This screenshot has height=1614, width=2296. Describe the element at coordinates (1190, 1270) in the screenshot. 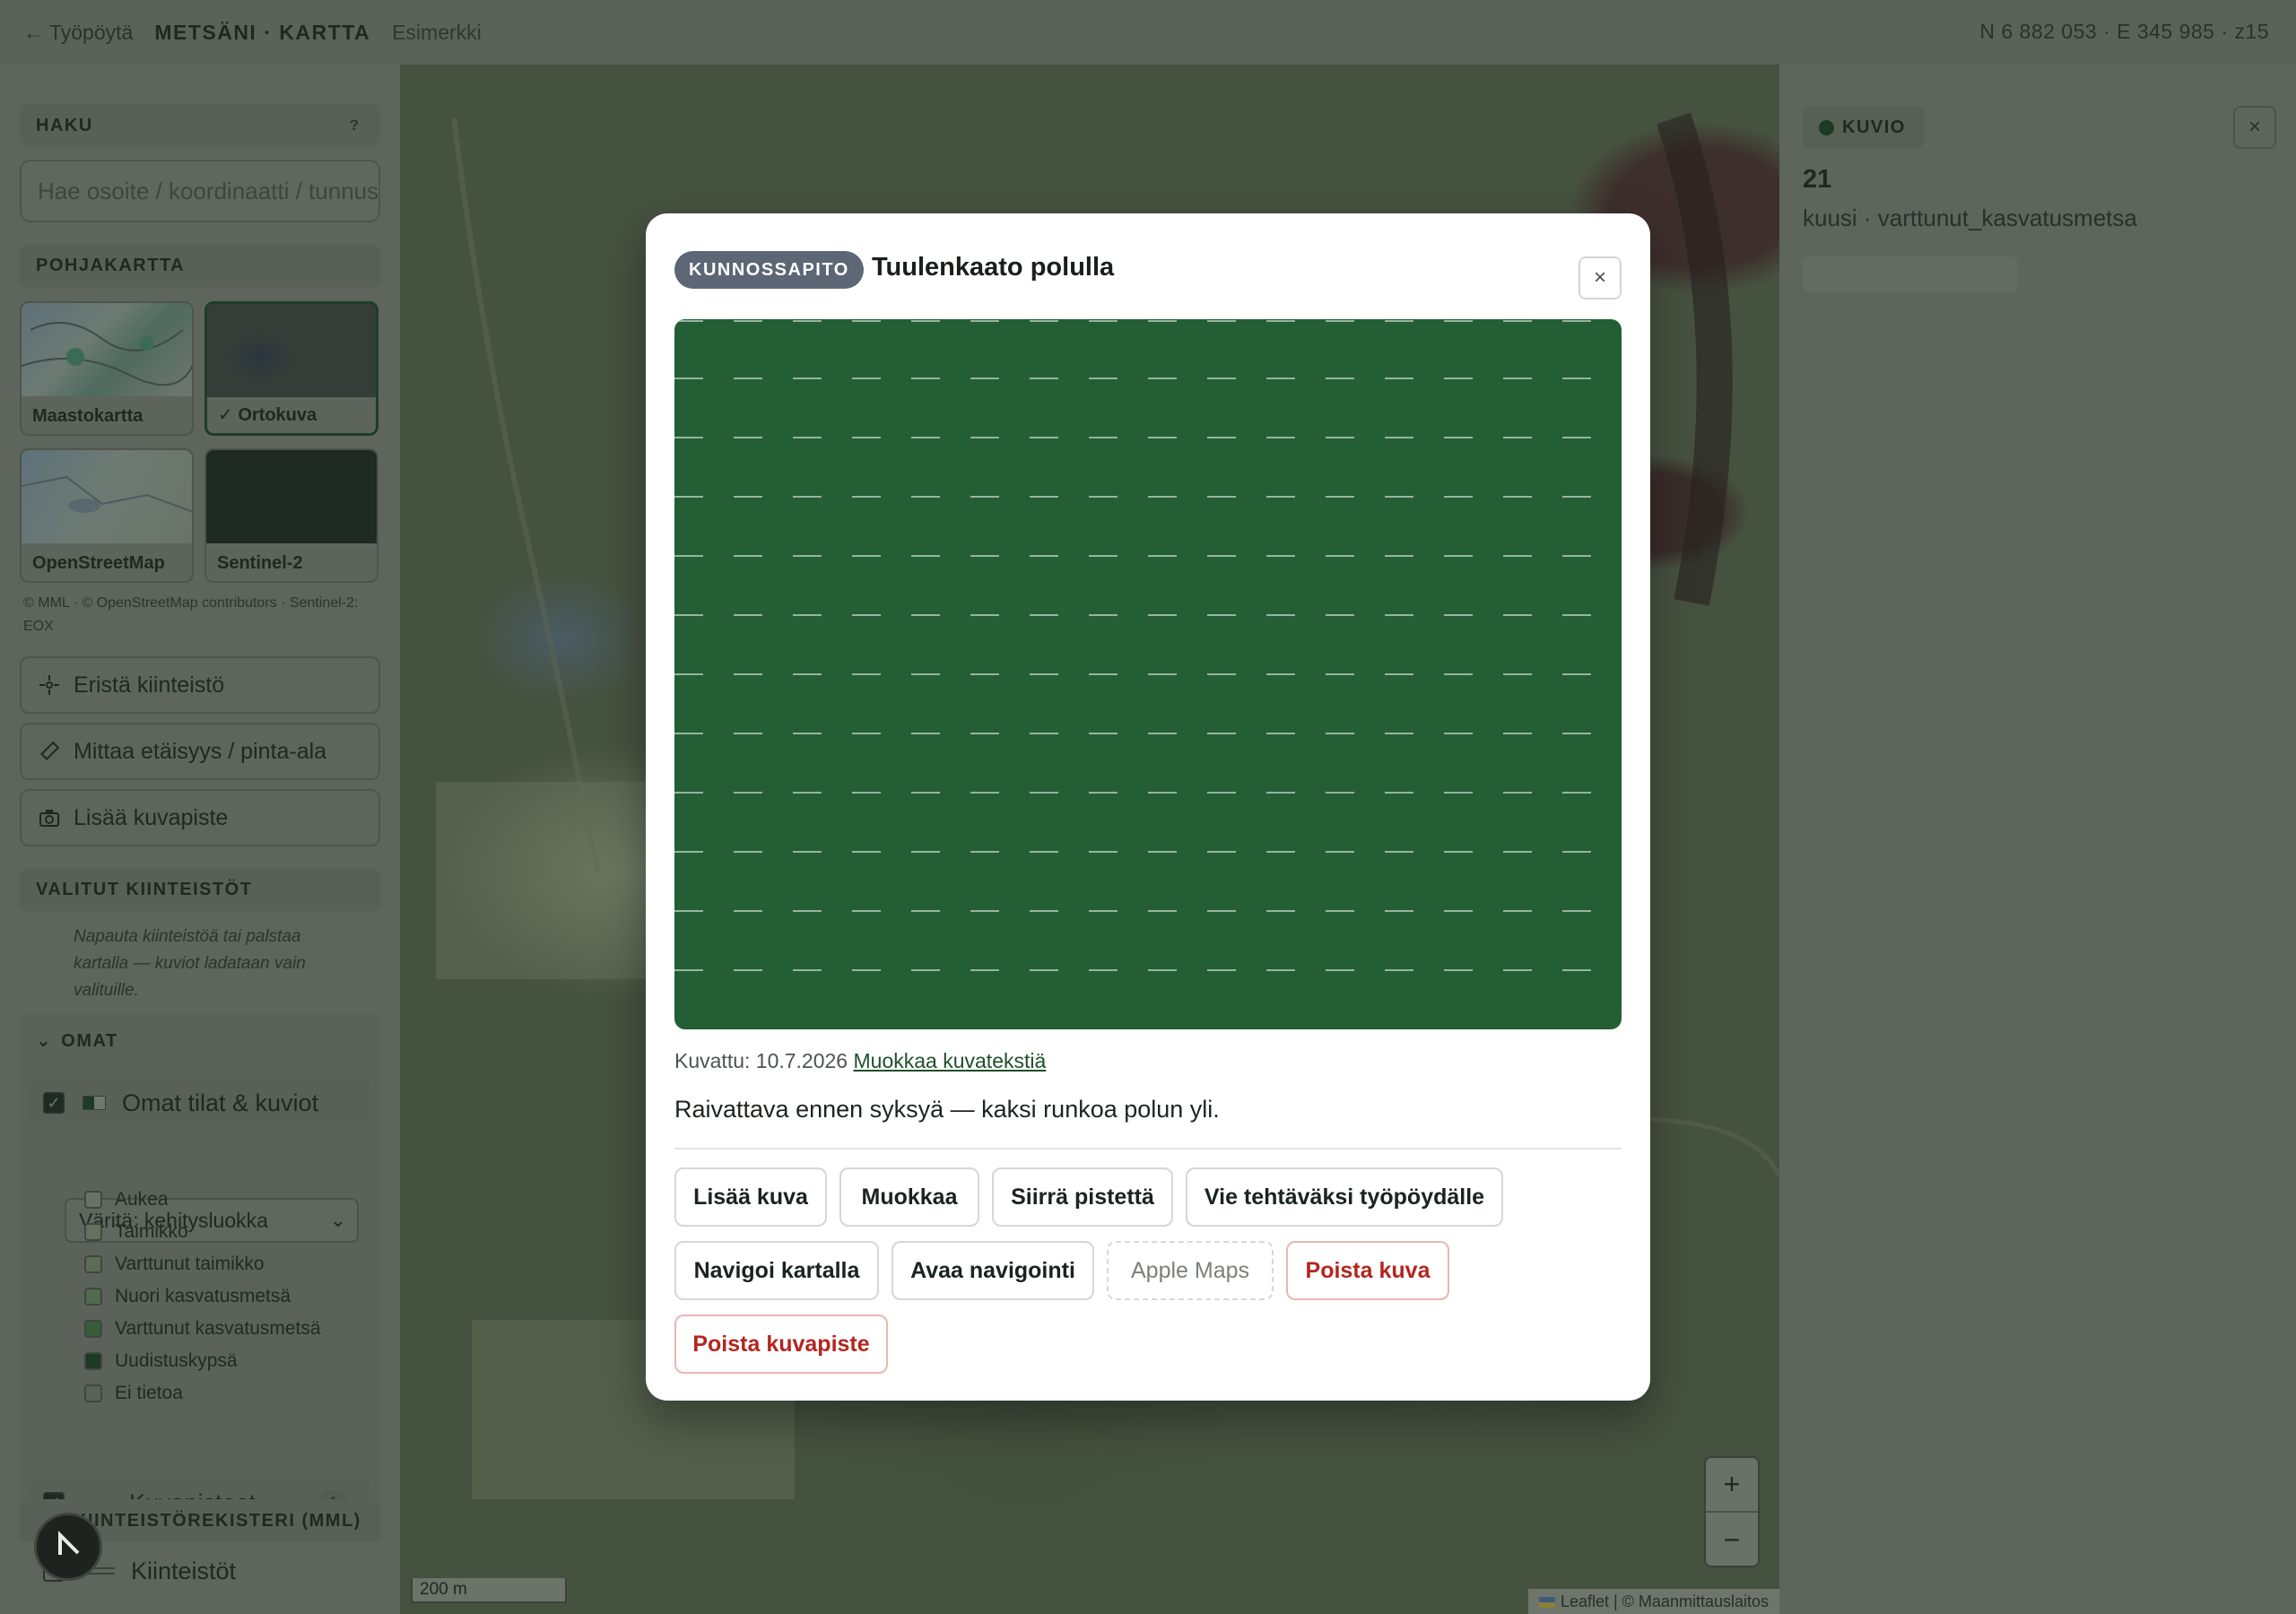

I see `apple-maps-button: Apple Maps` at that location.